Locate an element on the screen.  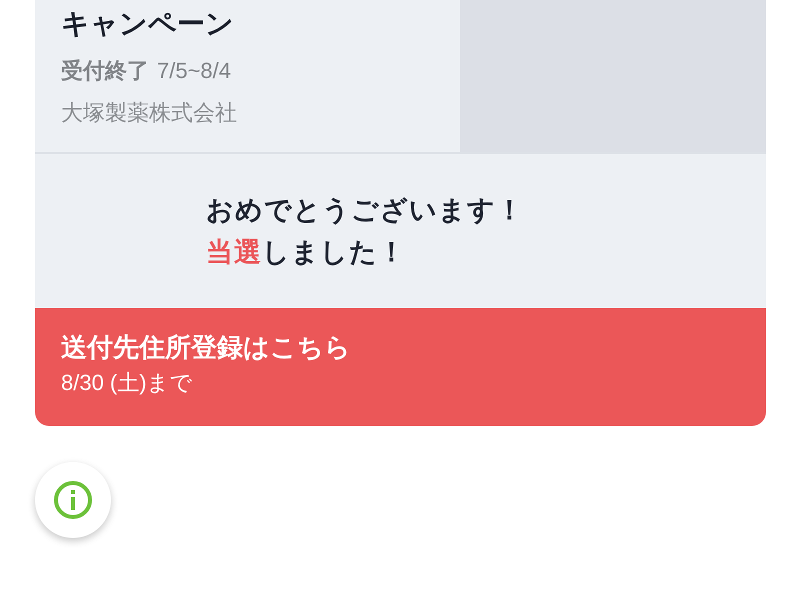
info-icon is located at coordinates (73, 500).